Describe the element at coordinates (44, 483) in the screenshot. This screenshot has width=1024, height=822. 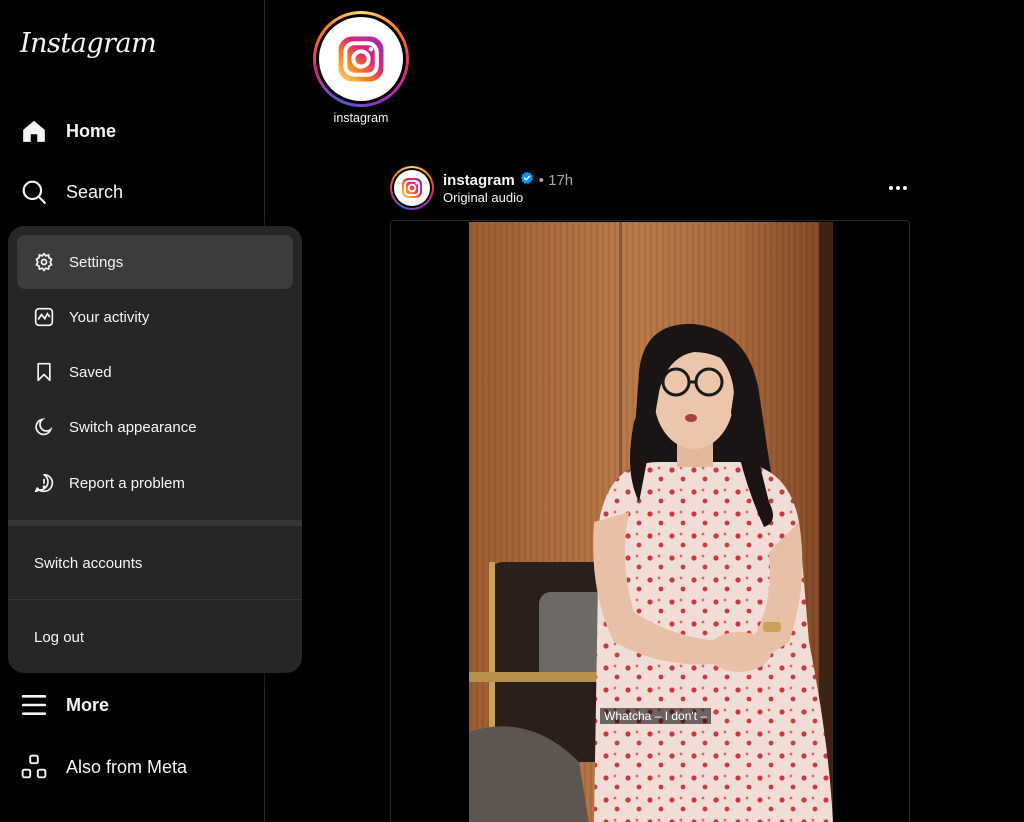
I see `report-icon` at that location.